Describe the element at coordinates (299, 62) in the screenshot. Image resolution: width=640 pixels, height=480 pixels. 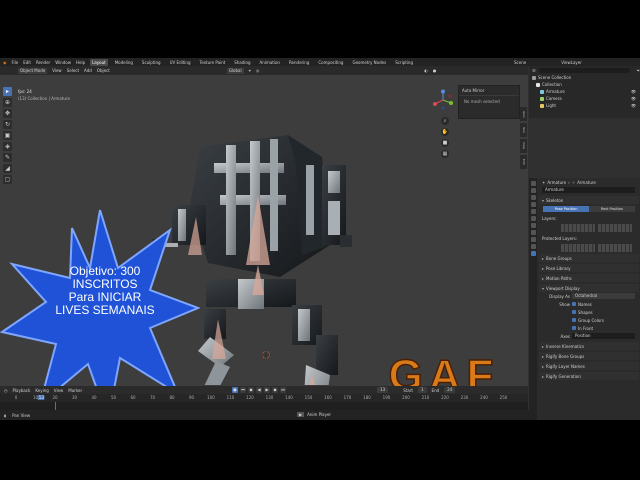
I see `tab-rendering: Rendering` at that location.